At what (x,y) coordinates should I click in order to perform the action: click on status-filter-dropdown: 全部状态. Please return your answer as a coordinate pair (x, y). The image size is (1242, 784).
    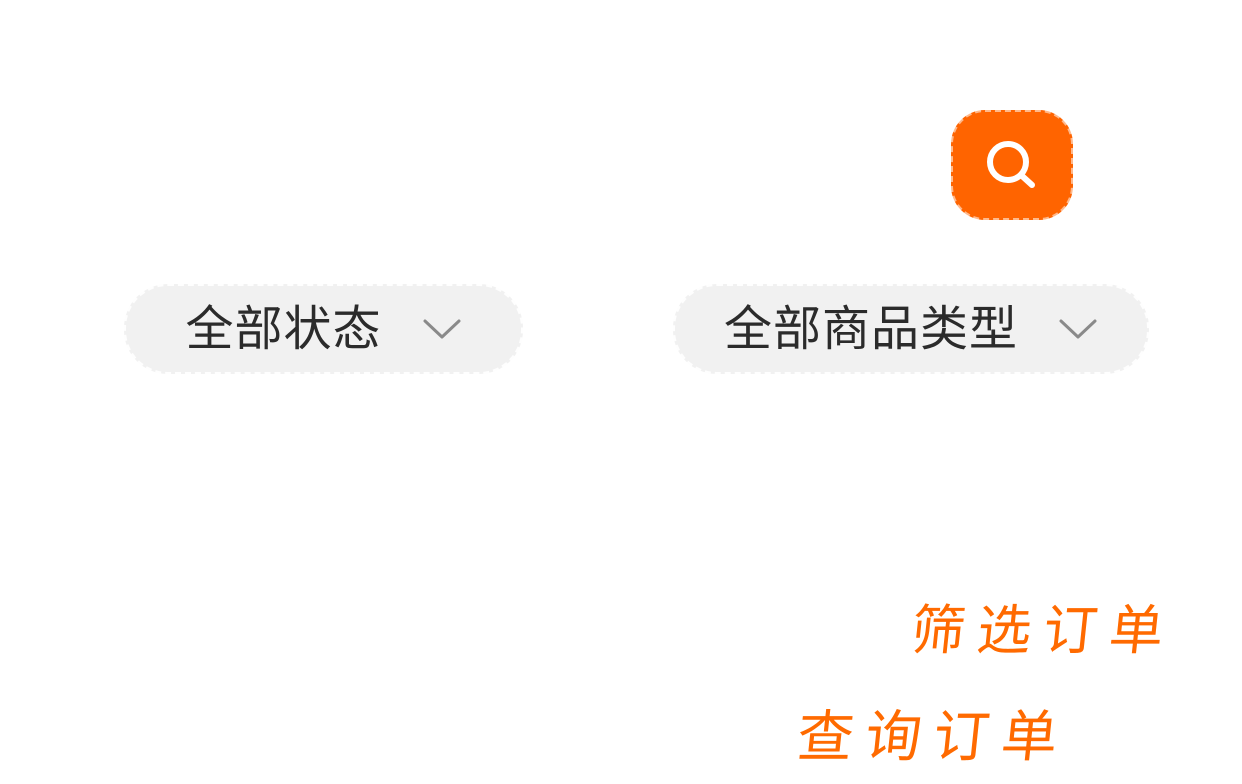
    Looking at the image, I should click on (323, 329).